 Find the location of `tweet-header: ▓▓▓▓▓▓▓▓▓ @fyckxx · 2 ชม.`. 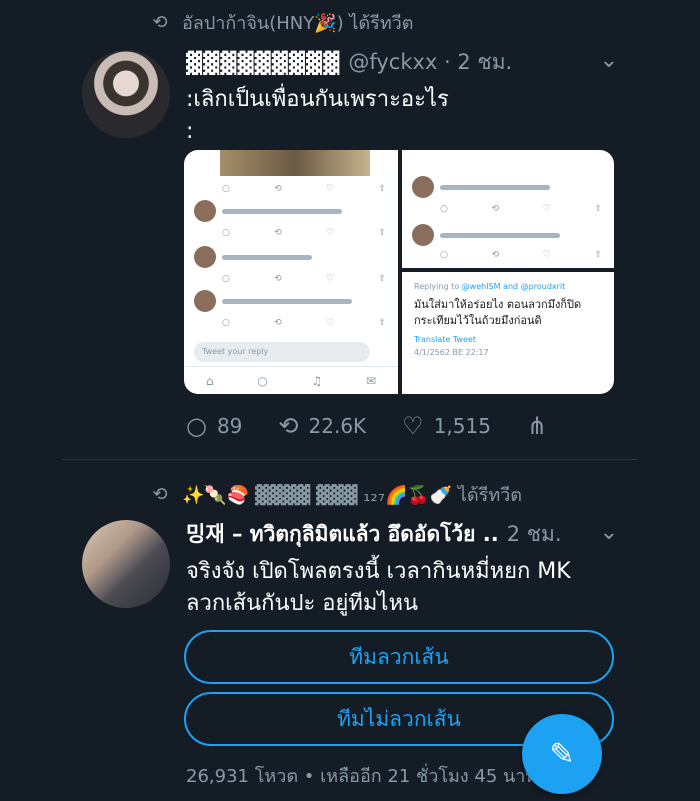

tweet-header: ▓▓▓▓▓▓▓▓▓ @fyckxx · 2 ชม. is located at coordinates (349, 62).